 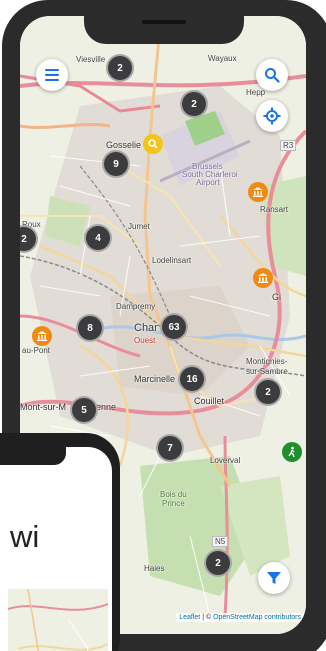 I want to click on secondary-phone-frame: wi, so click(x=60, y=542).